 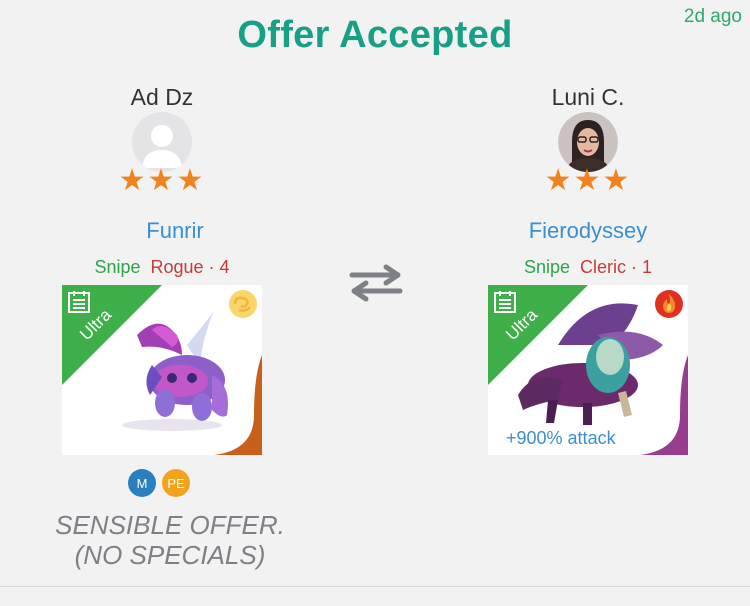 I want to click on left-avatar, so click(x=162, y=142).